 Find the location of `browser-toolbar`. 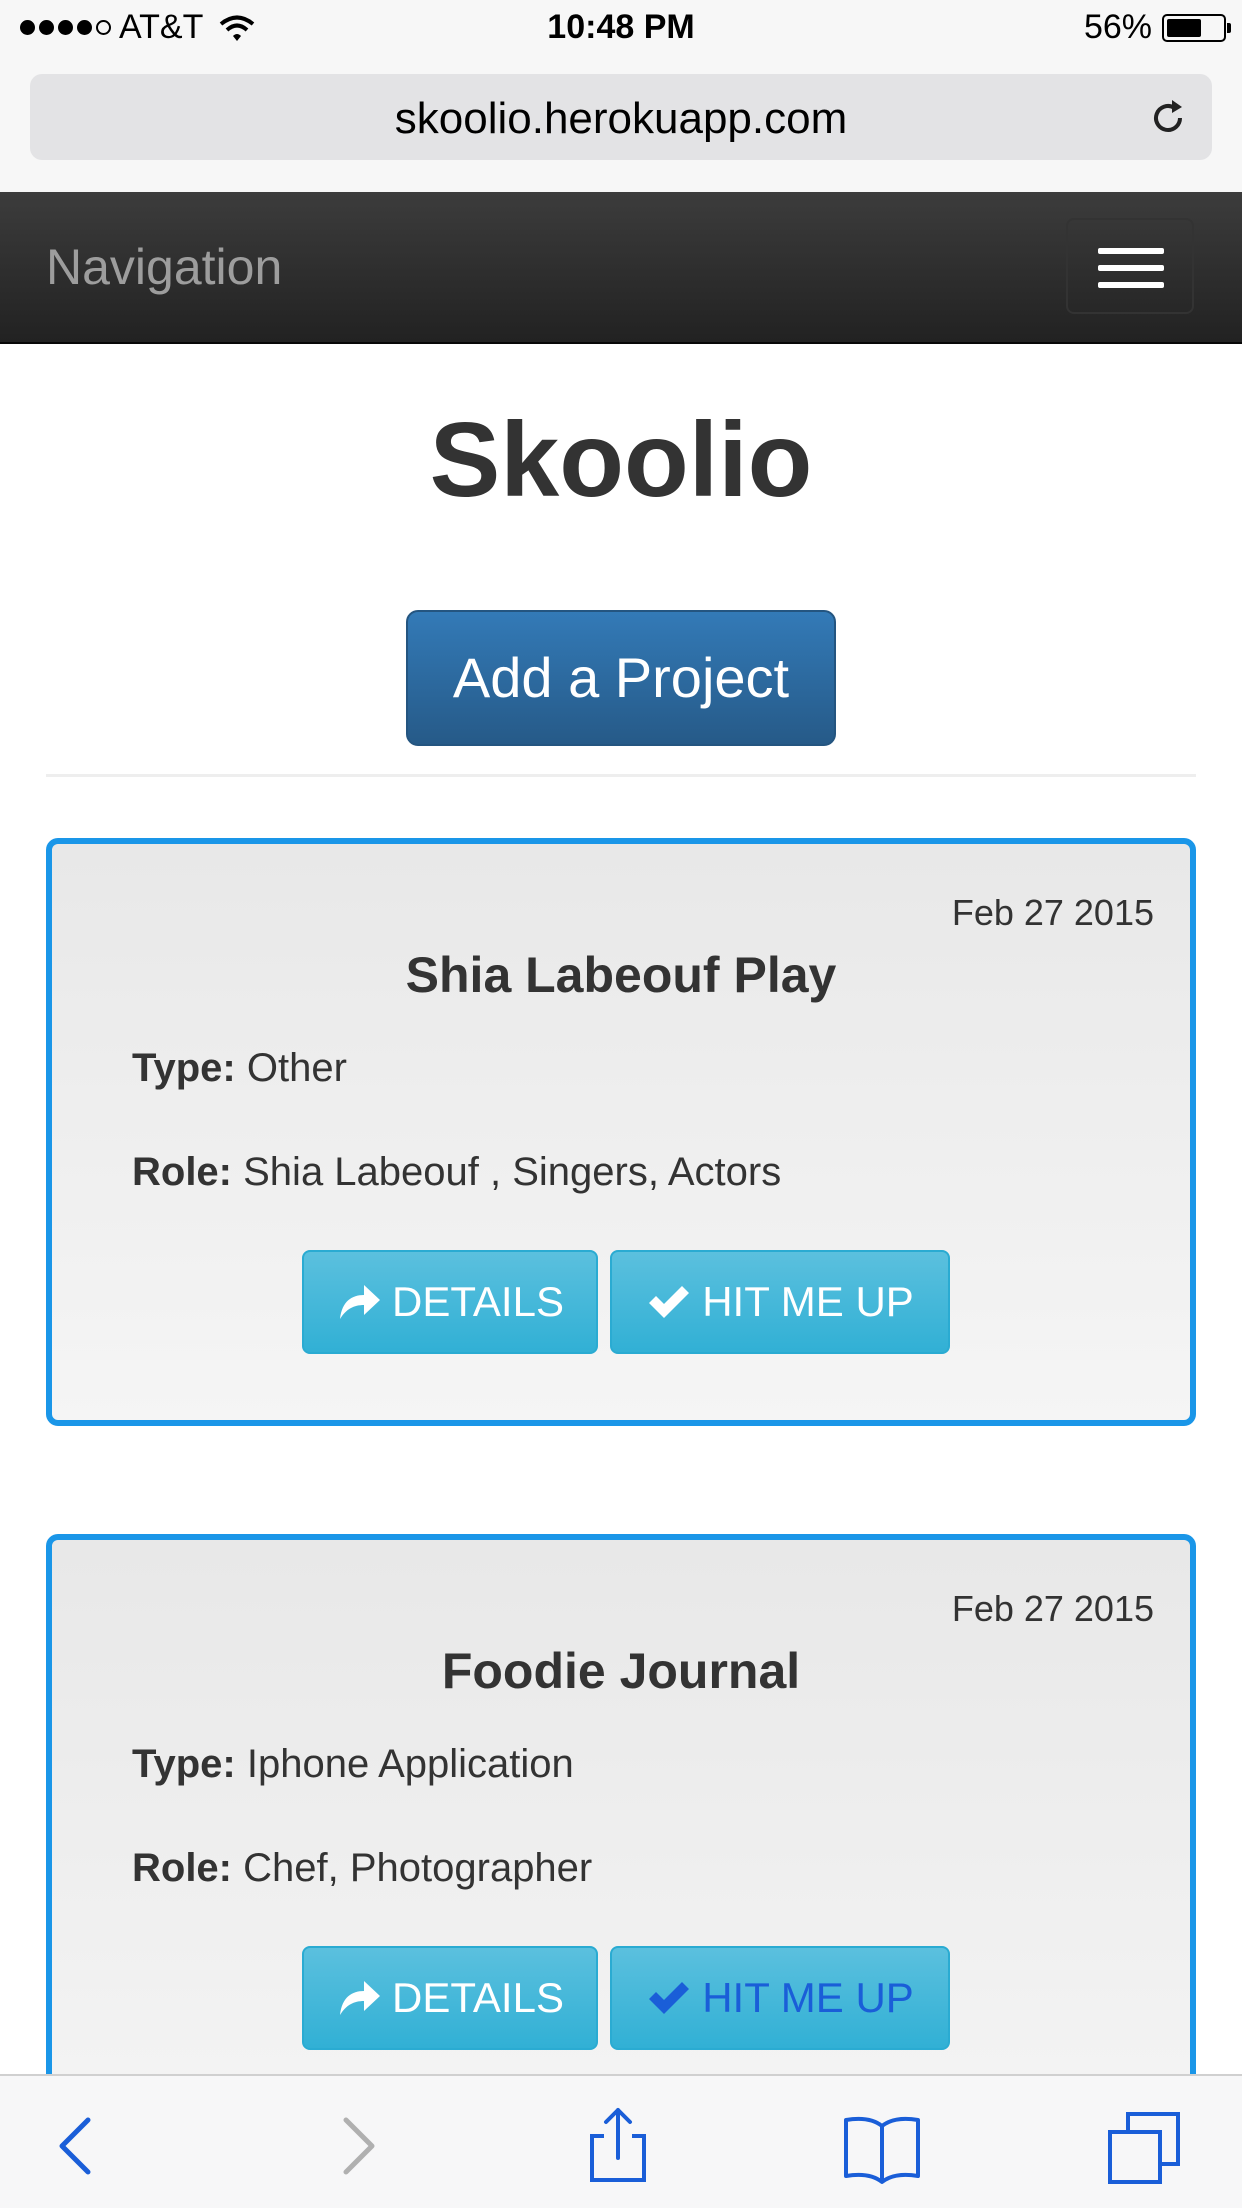

browser-toolbar is located at coordinates (621, 2141).